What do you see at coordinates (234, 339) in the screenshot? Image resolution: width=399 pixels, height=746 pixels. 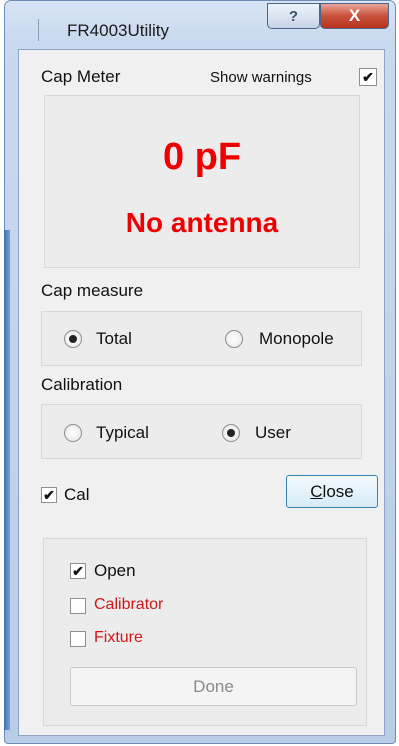 I see `radio-monopole` at bounding box center [234, 339].